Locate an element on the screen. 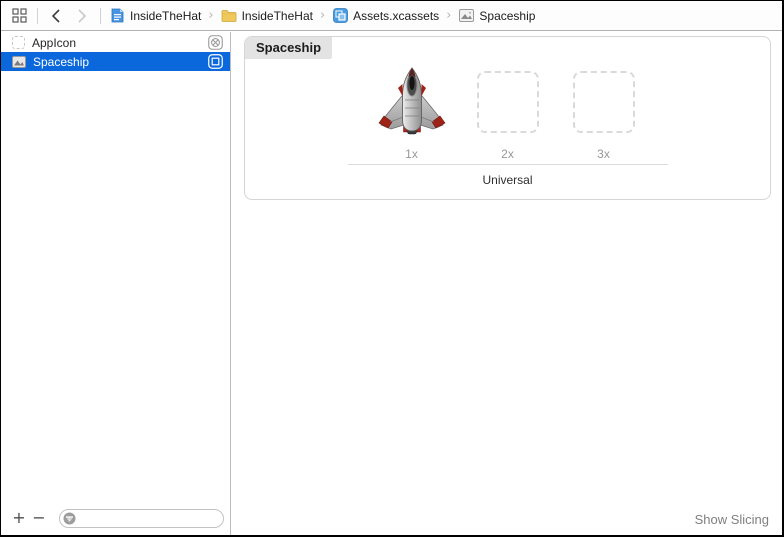  scale-label-2x: 2x is located at coordinates (507, 154).